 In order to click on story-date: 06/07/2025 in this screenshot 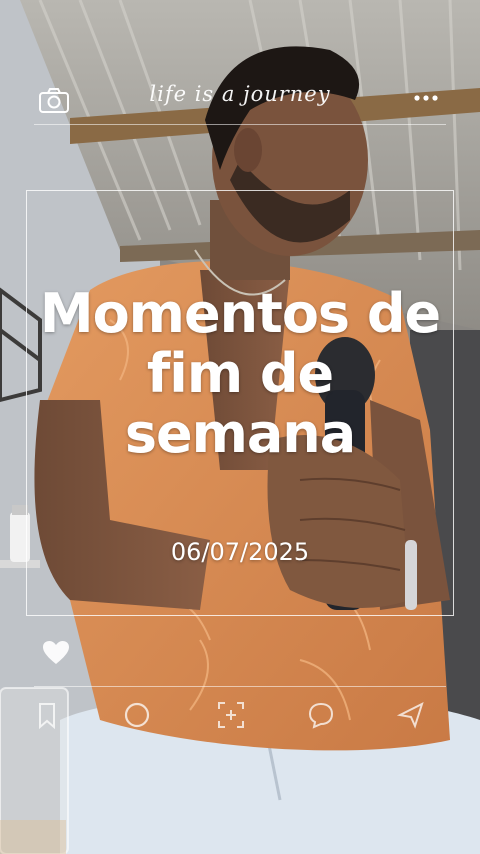, I will do `click(240, 552)`.